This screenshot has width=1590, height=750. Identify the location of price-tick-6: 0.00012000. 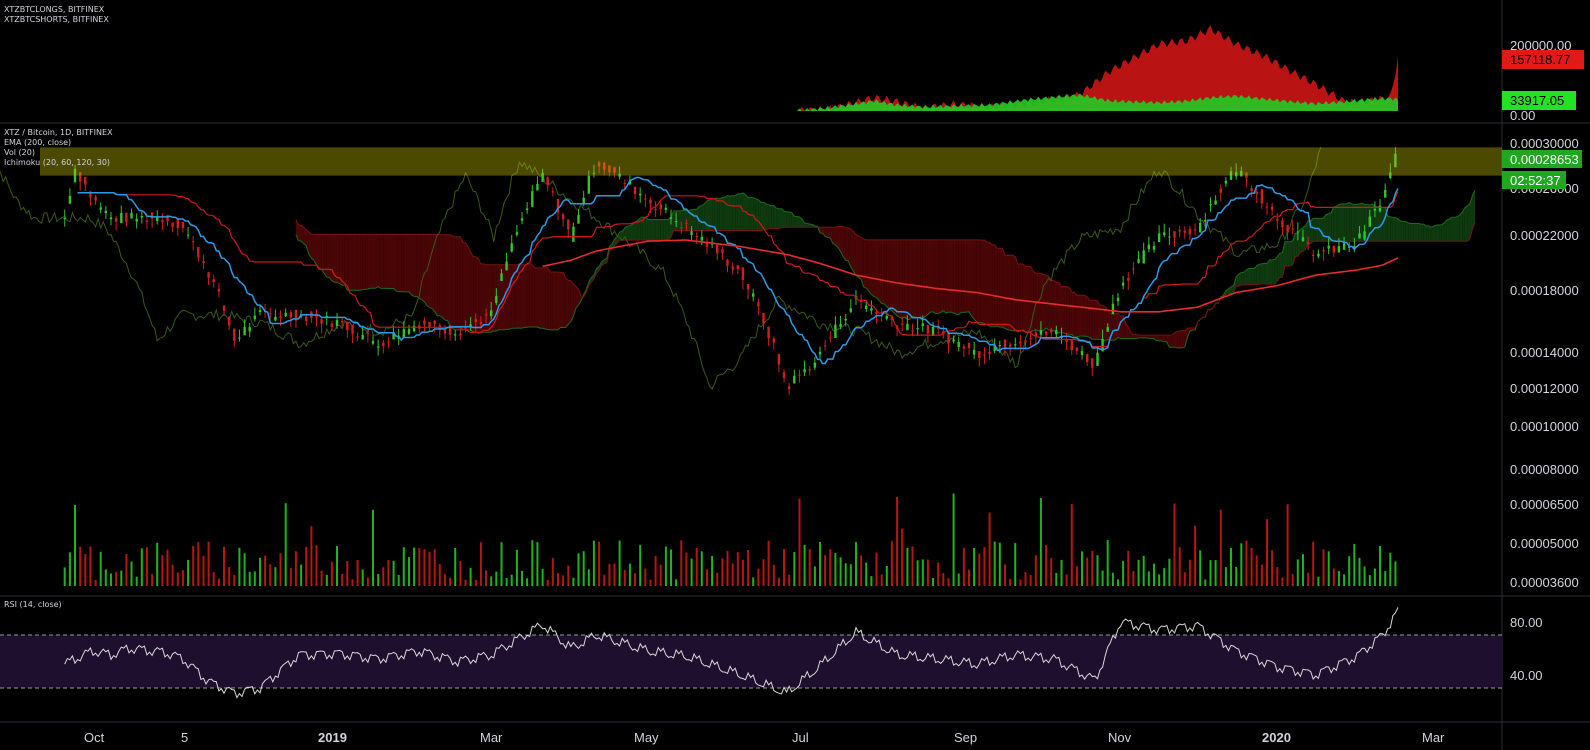
(1544, 388).